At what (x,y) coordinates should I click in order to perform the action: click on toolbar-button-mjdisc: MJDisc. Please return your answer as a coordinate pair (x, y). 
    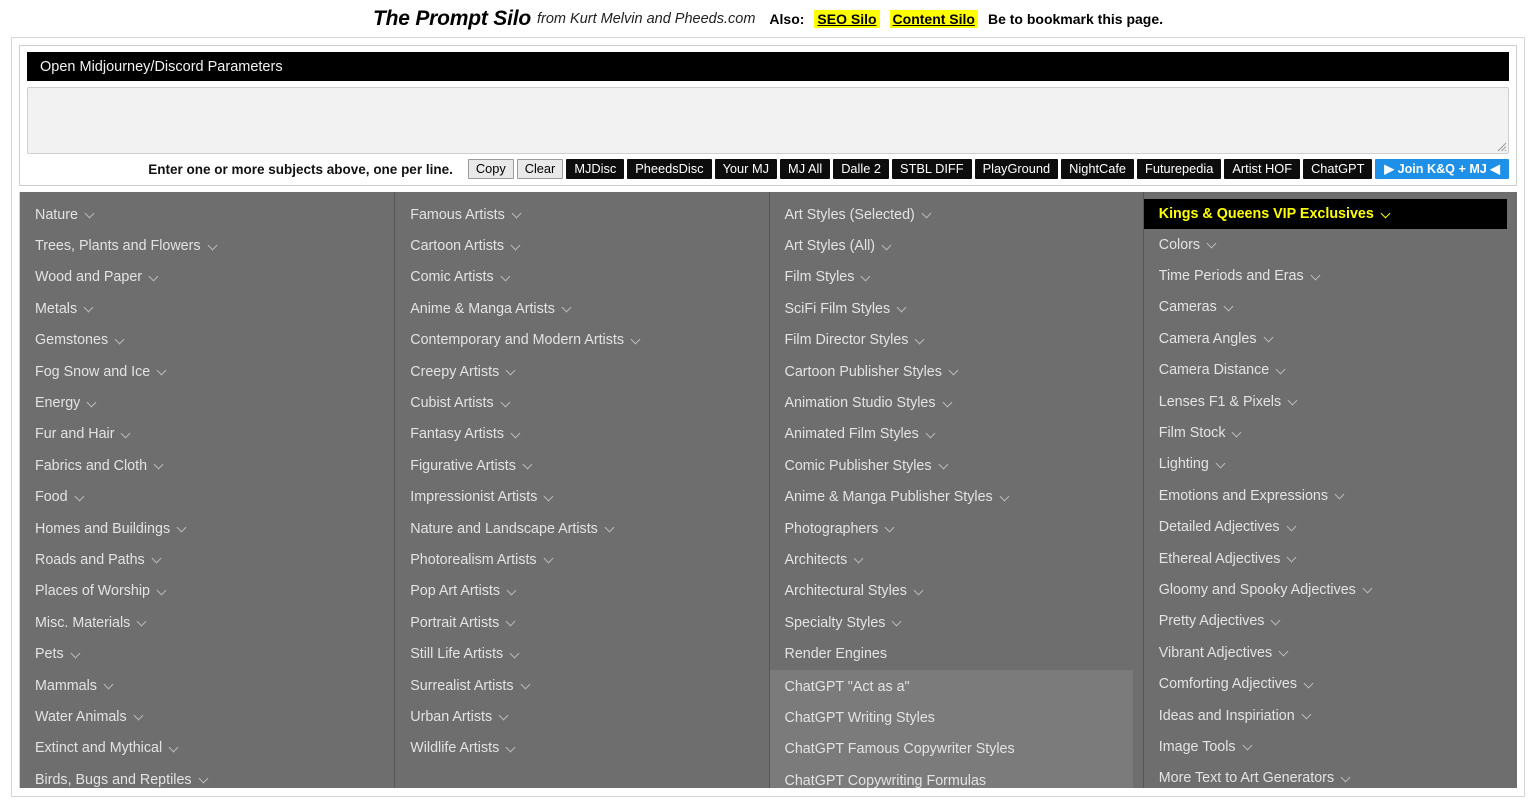
    Looking at the image, I should click on (595, 169).